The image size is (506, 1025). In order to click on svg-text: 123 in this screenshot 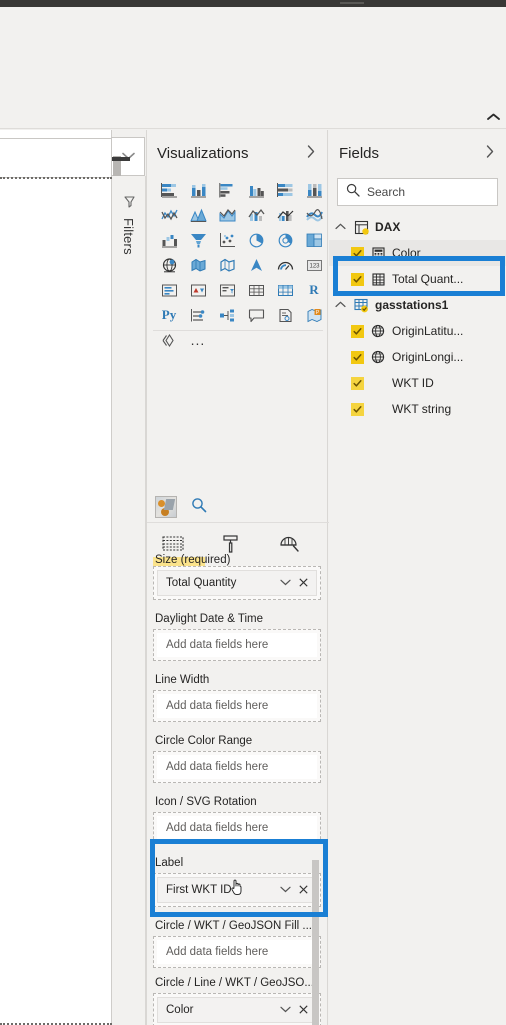, I will do `click(314, 266)`.